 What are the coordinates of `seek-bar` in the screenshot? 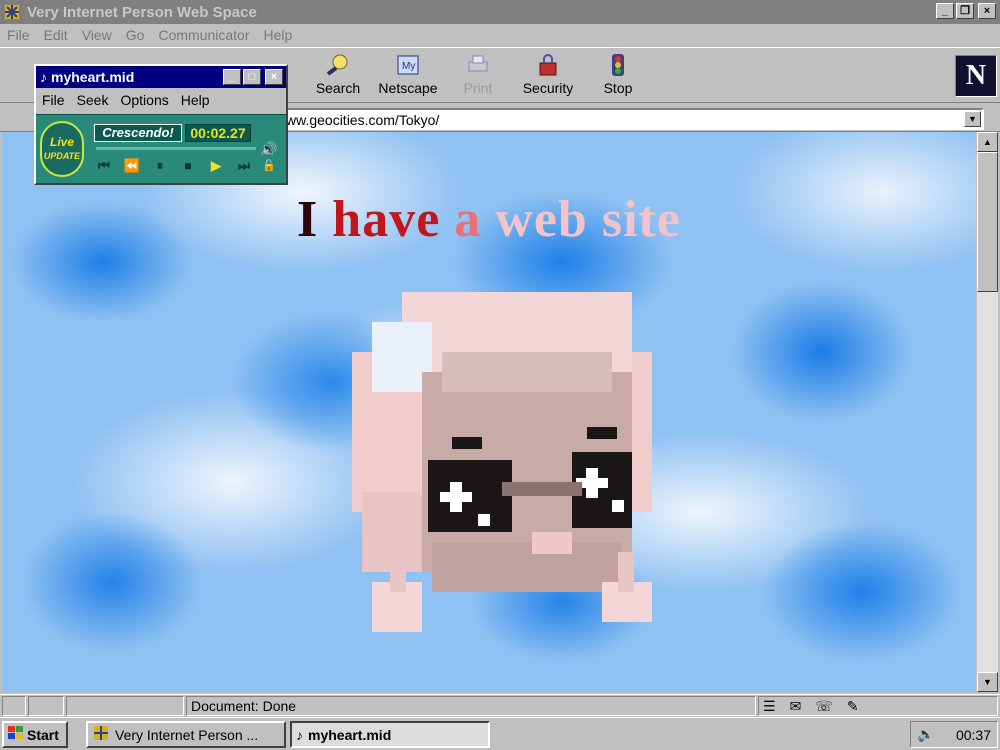 It's located at (176, 148).